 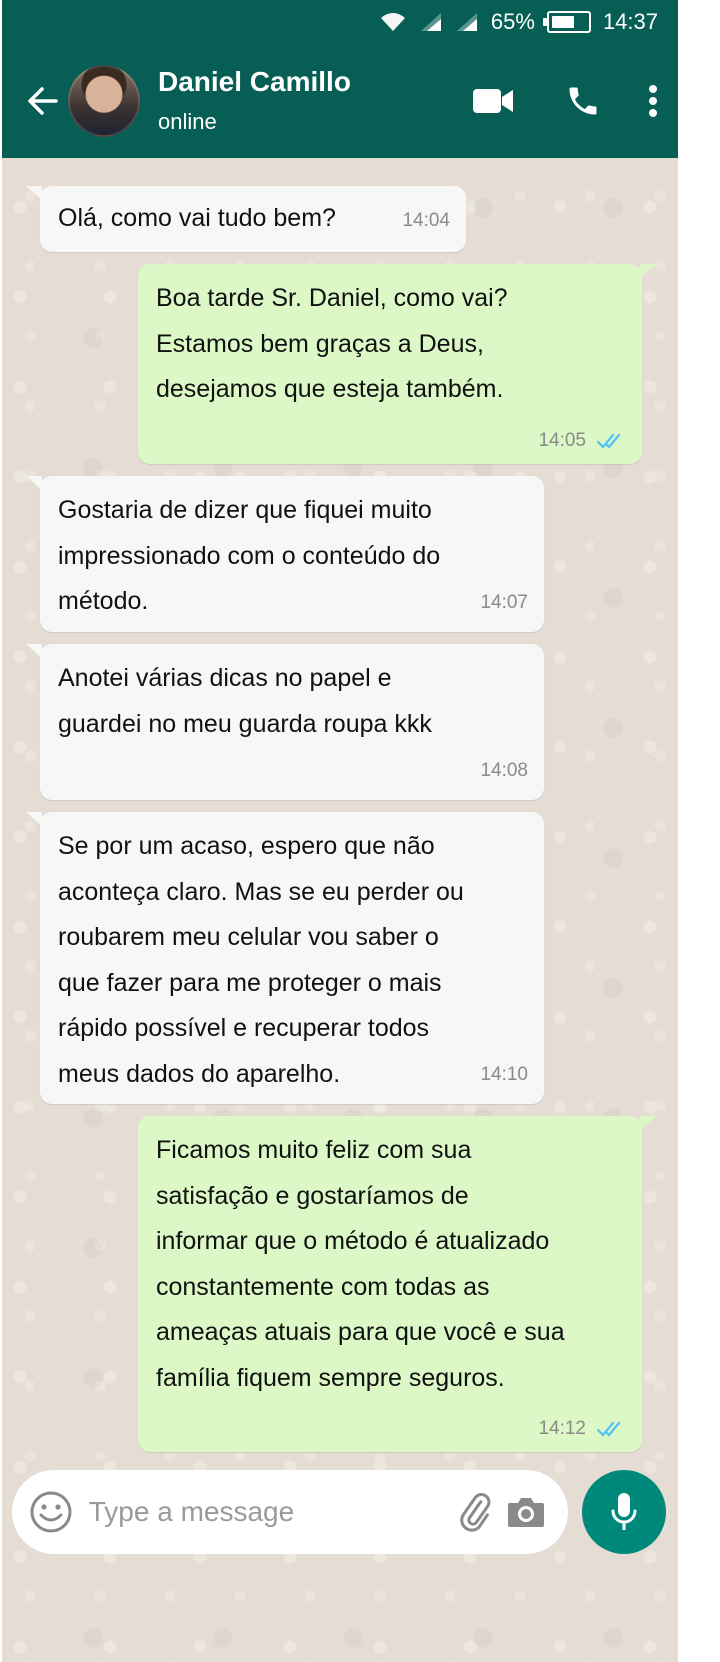 I want to click on message-incoming: Olá, como vai tudo bem? 14:04, so click(x=246, y=219).